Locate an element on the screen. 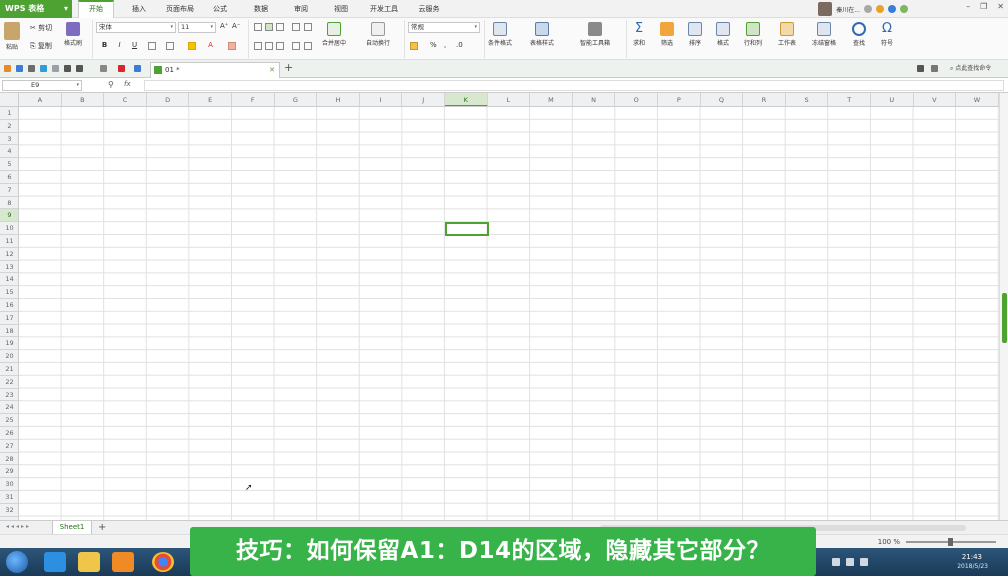  zoom-slider-knob is located at coordinates (950, 542).